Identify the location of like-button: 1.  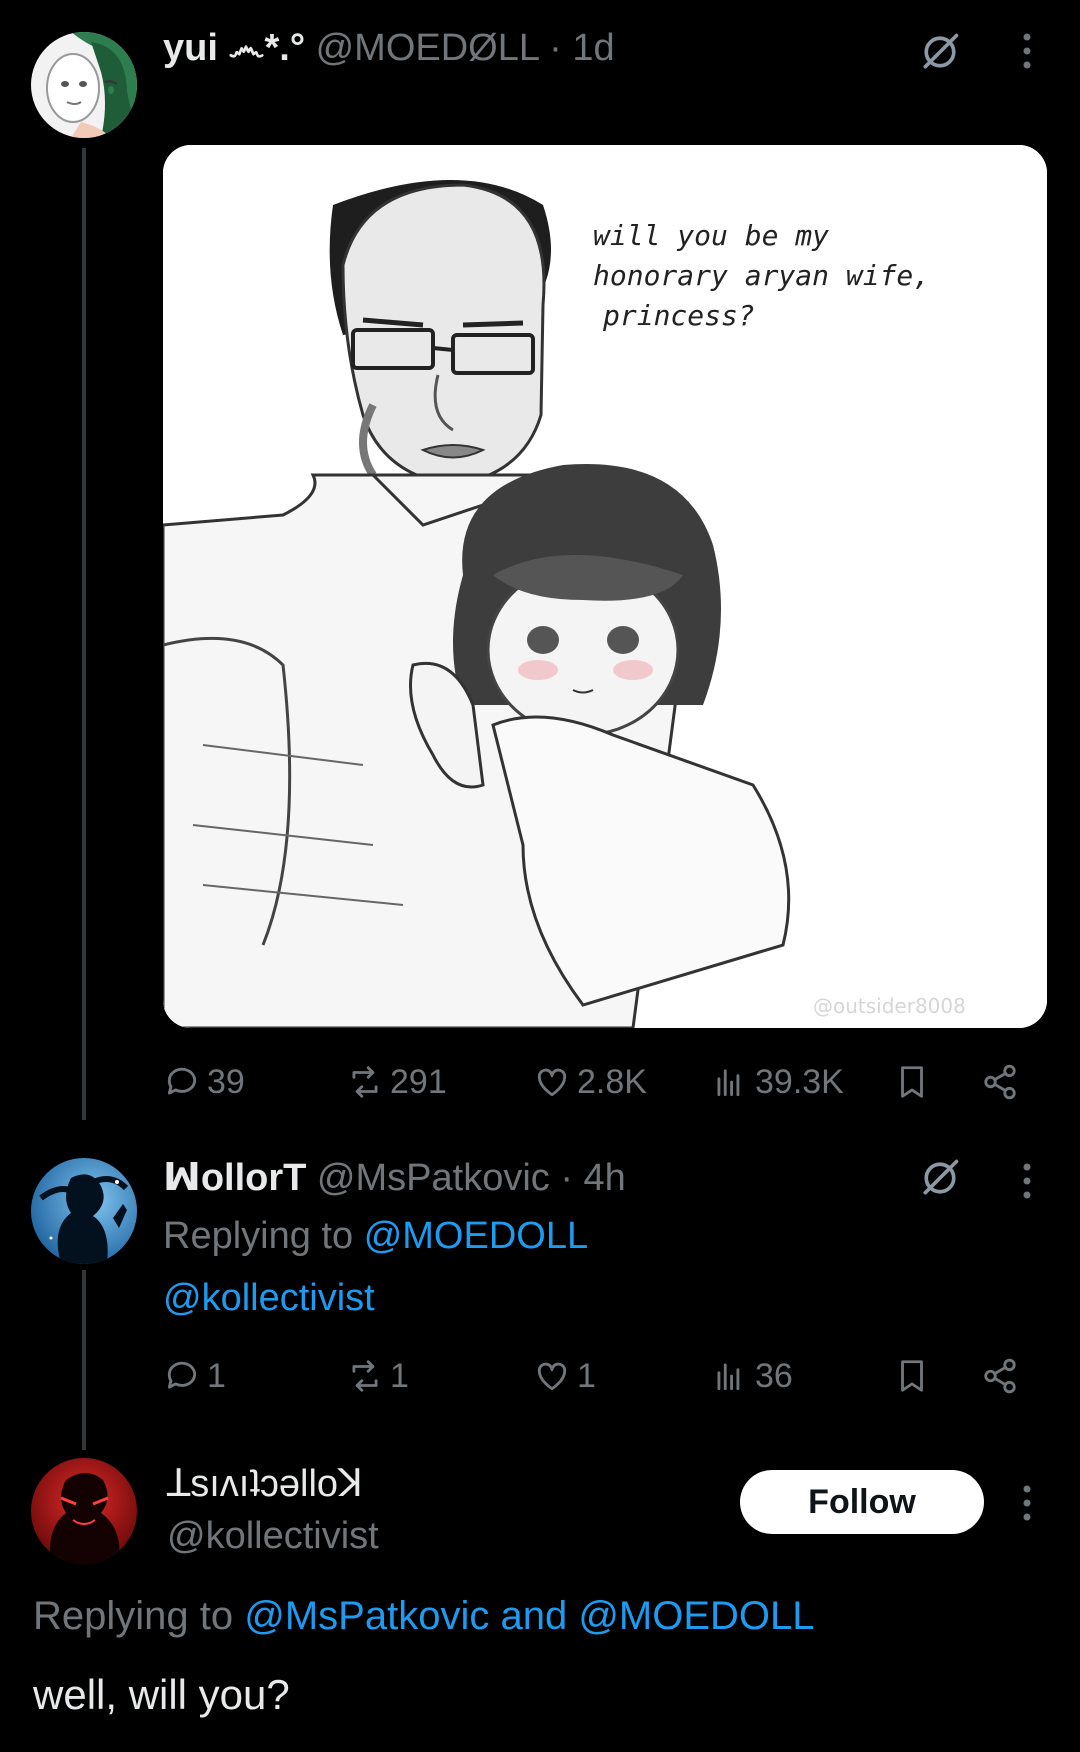
(564, 1376).